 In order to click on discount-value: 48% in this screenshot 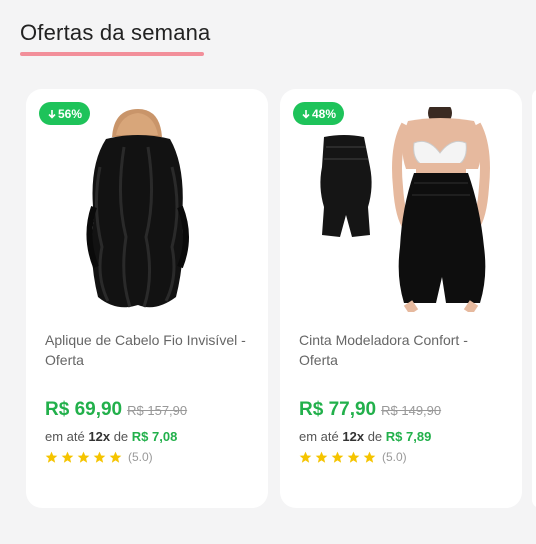, I will do `click(324, 113)`.